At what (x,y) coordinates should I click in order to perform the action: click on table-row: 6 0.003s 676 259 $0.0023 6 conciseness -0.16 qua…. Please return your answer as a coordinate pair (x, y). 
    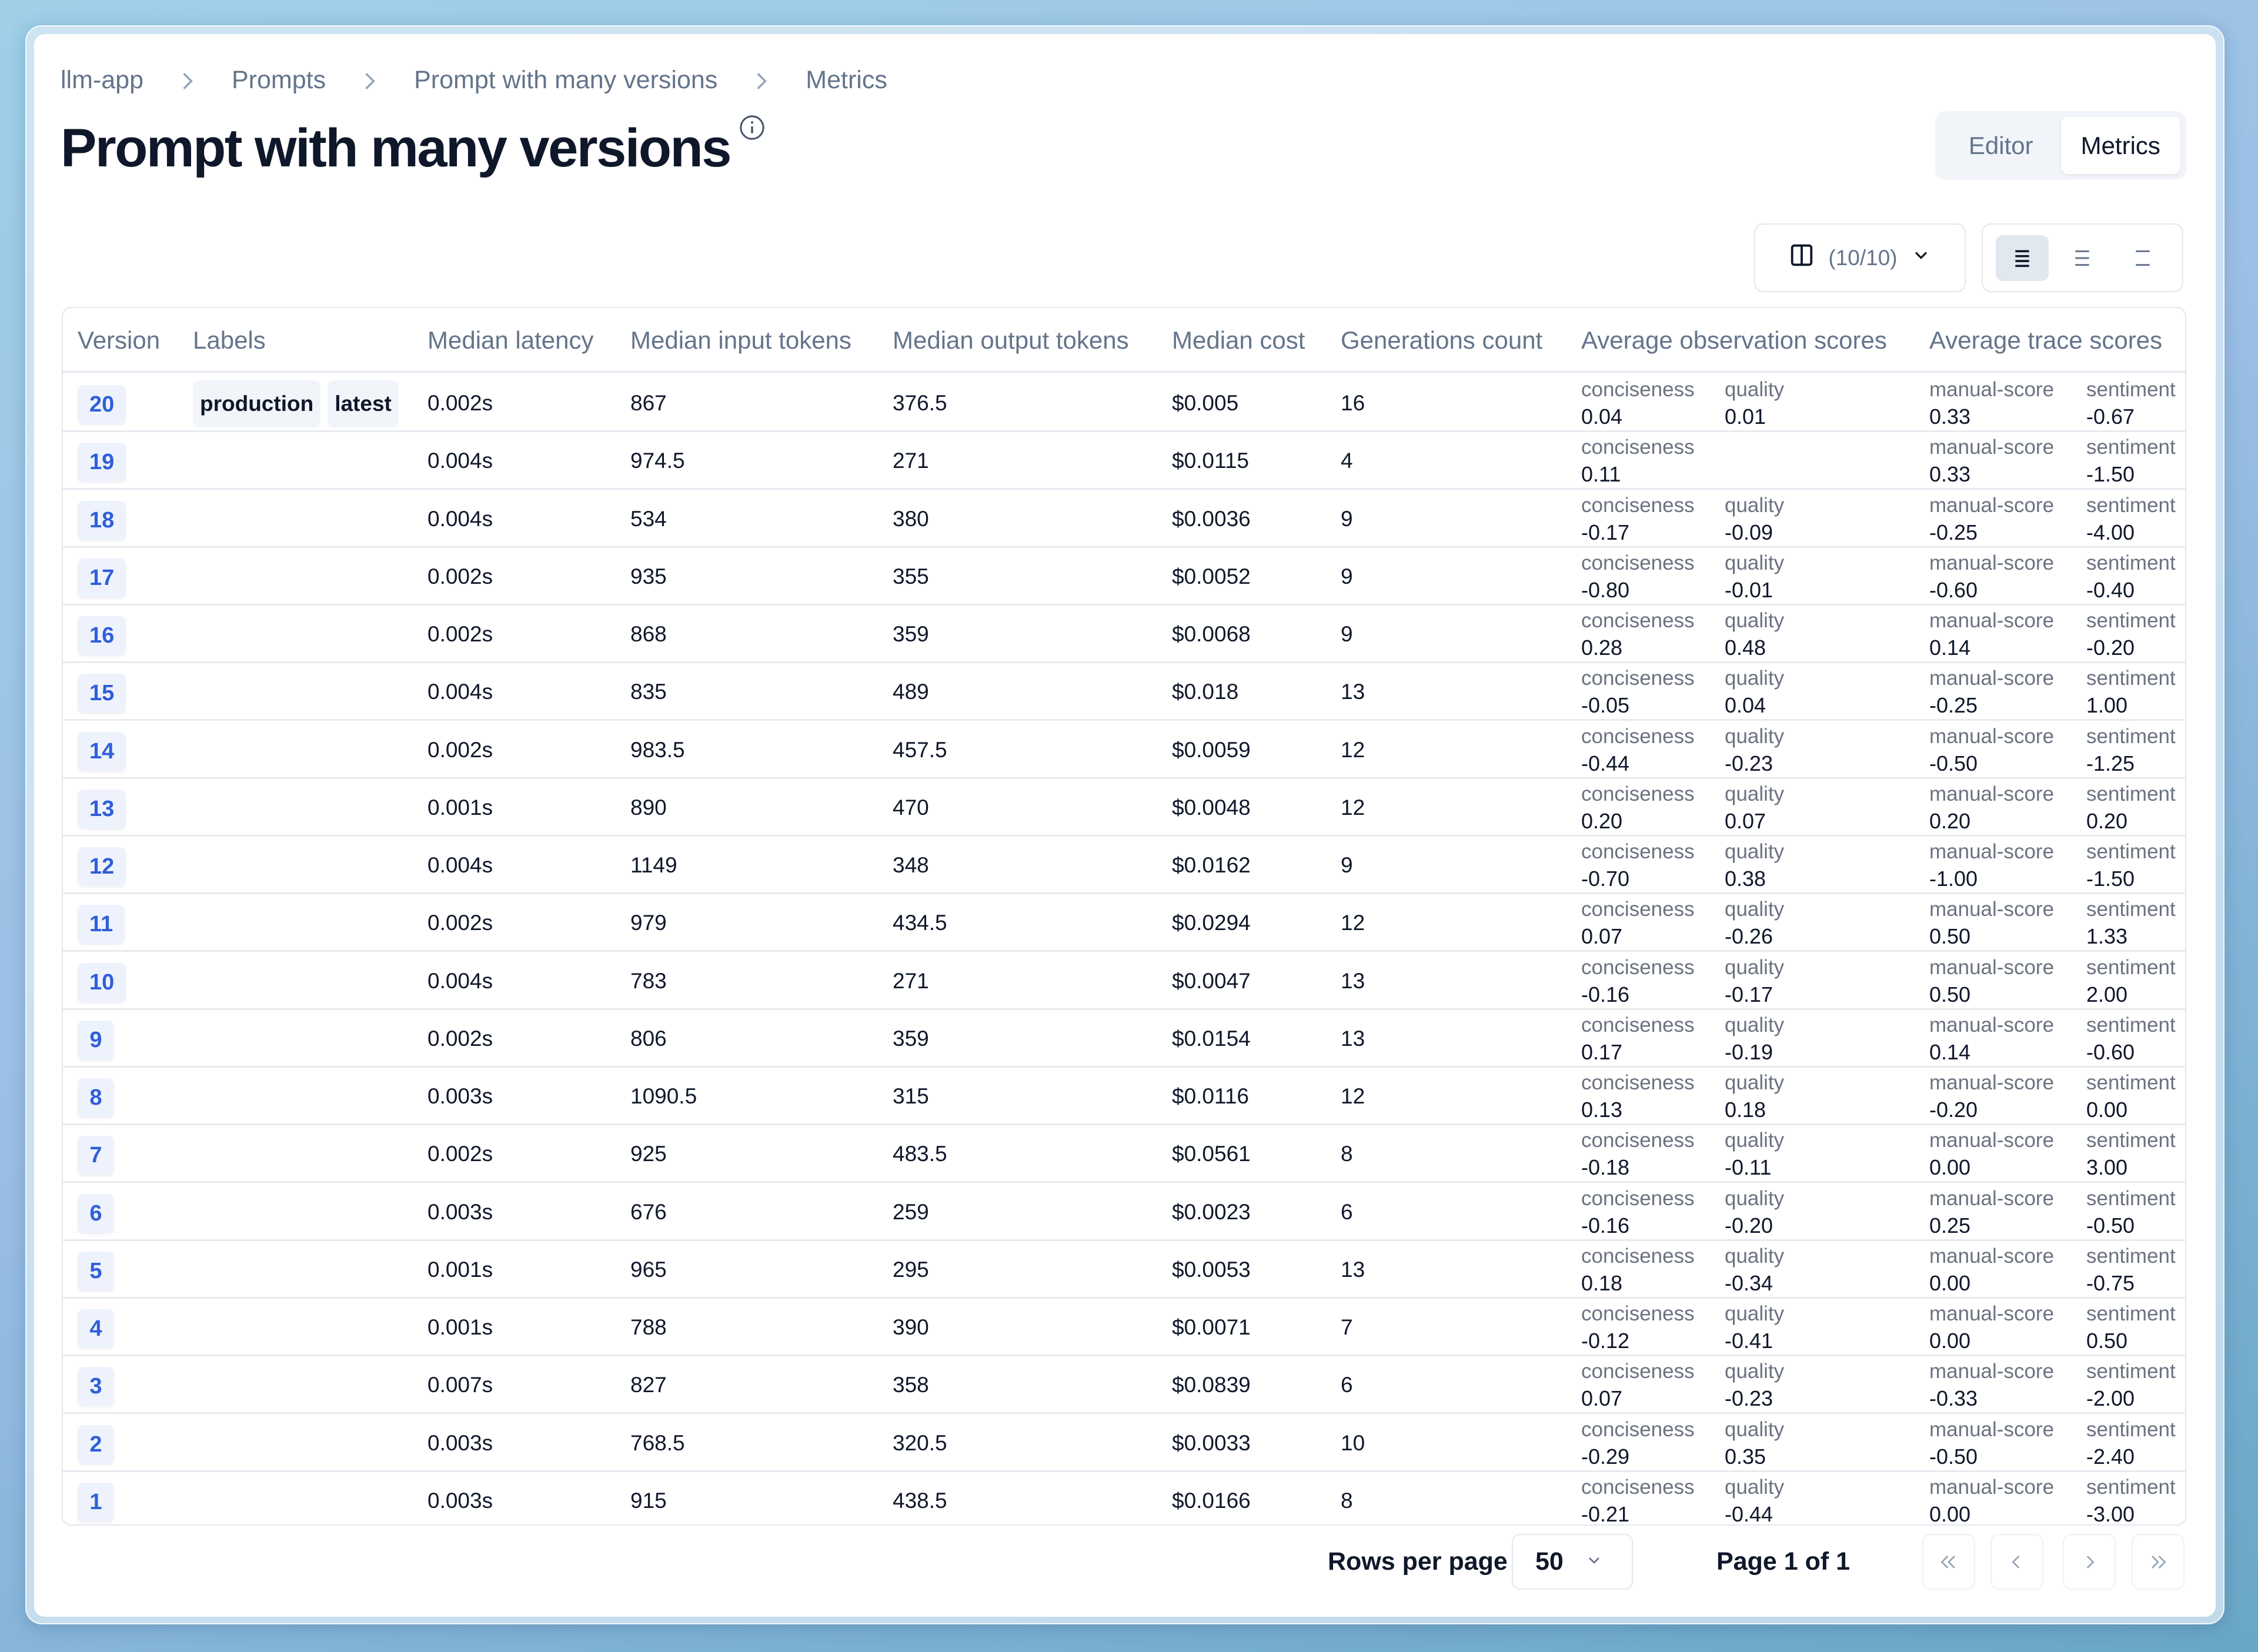
    Looking at the image, I should click on (1124, 1212).